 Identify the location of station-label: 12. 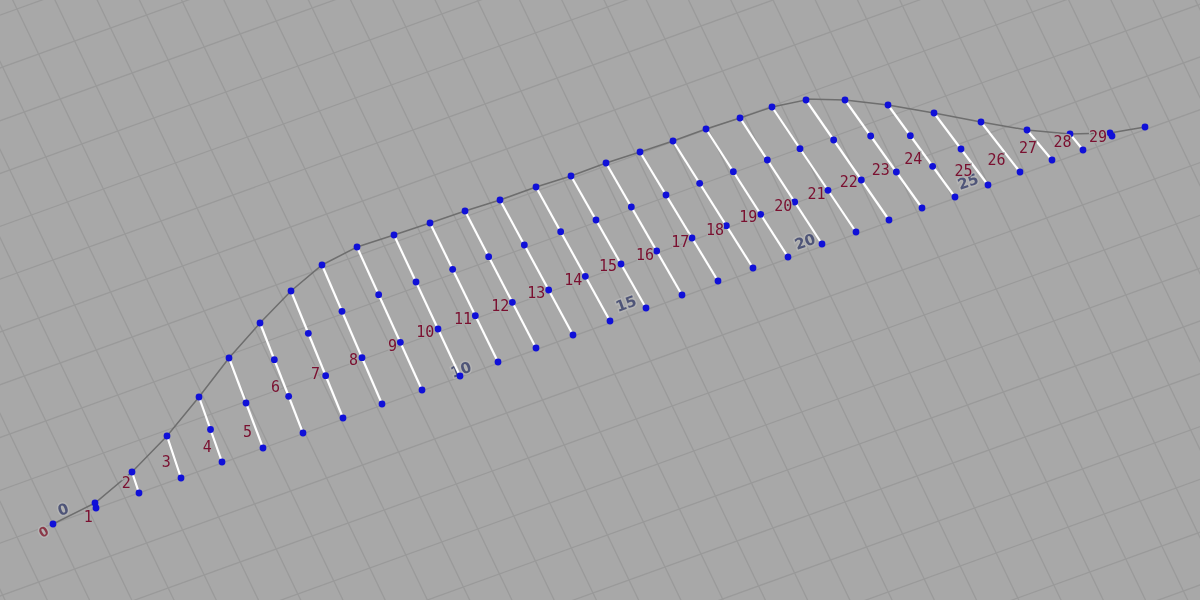
(500, 306).